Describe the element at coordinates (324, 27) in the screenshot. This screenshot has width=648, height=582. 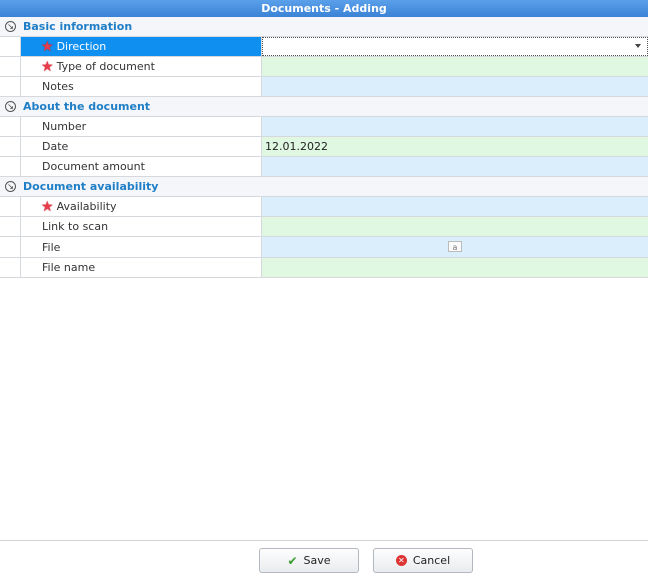
I see `section-basic-information: ↘ Basic information` at that location.